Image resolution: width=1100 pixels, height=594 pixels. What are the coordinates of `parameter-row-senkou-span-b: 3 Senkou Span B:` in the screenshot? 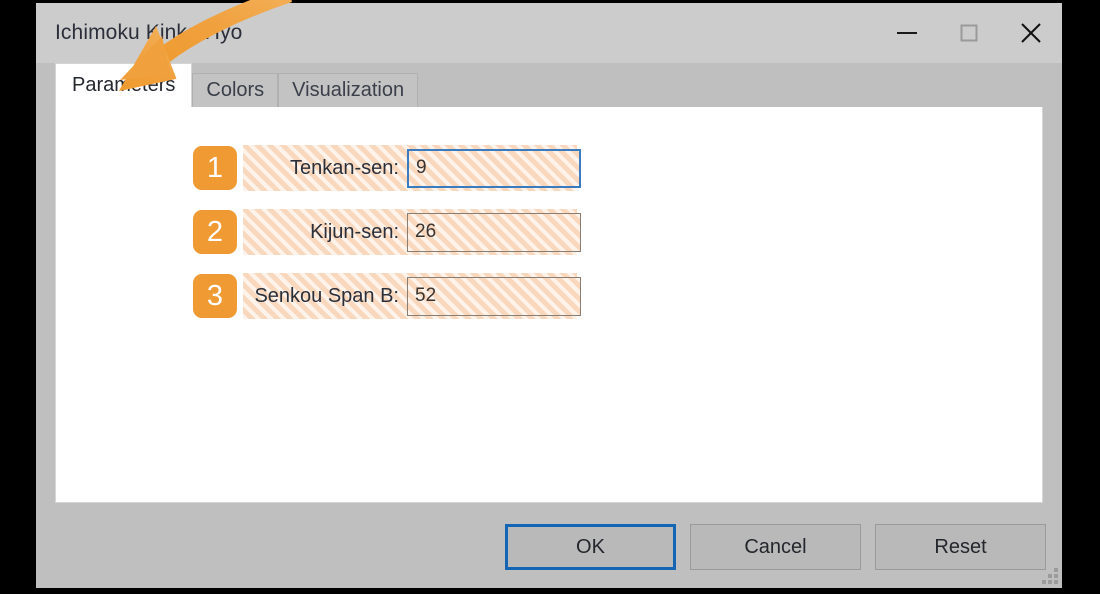 It's located at (387, 296).